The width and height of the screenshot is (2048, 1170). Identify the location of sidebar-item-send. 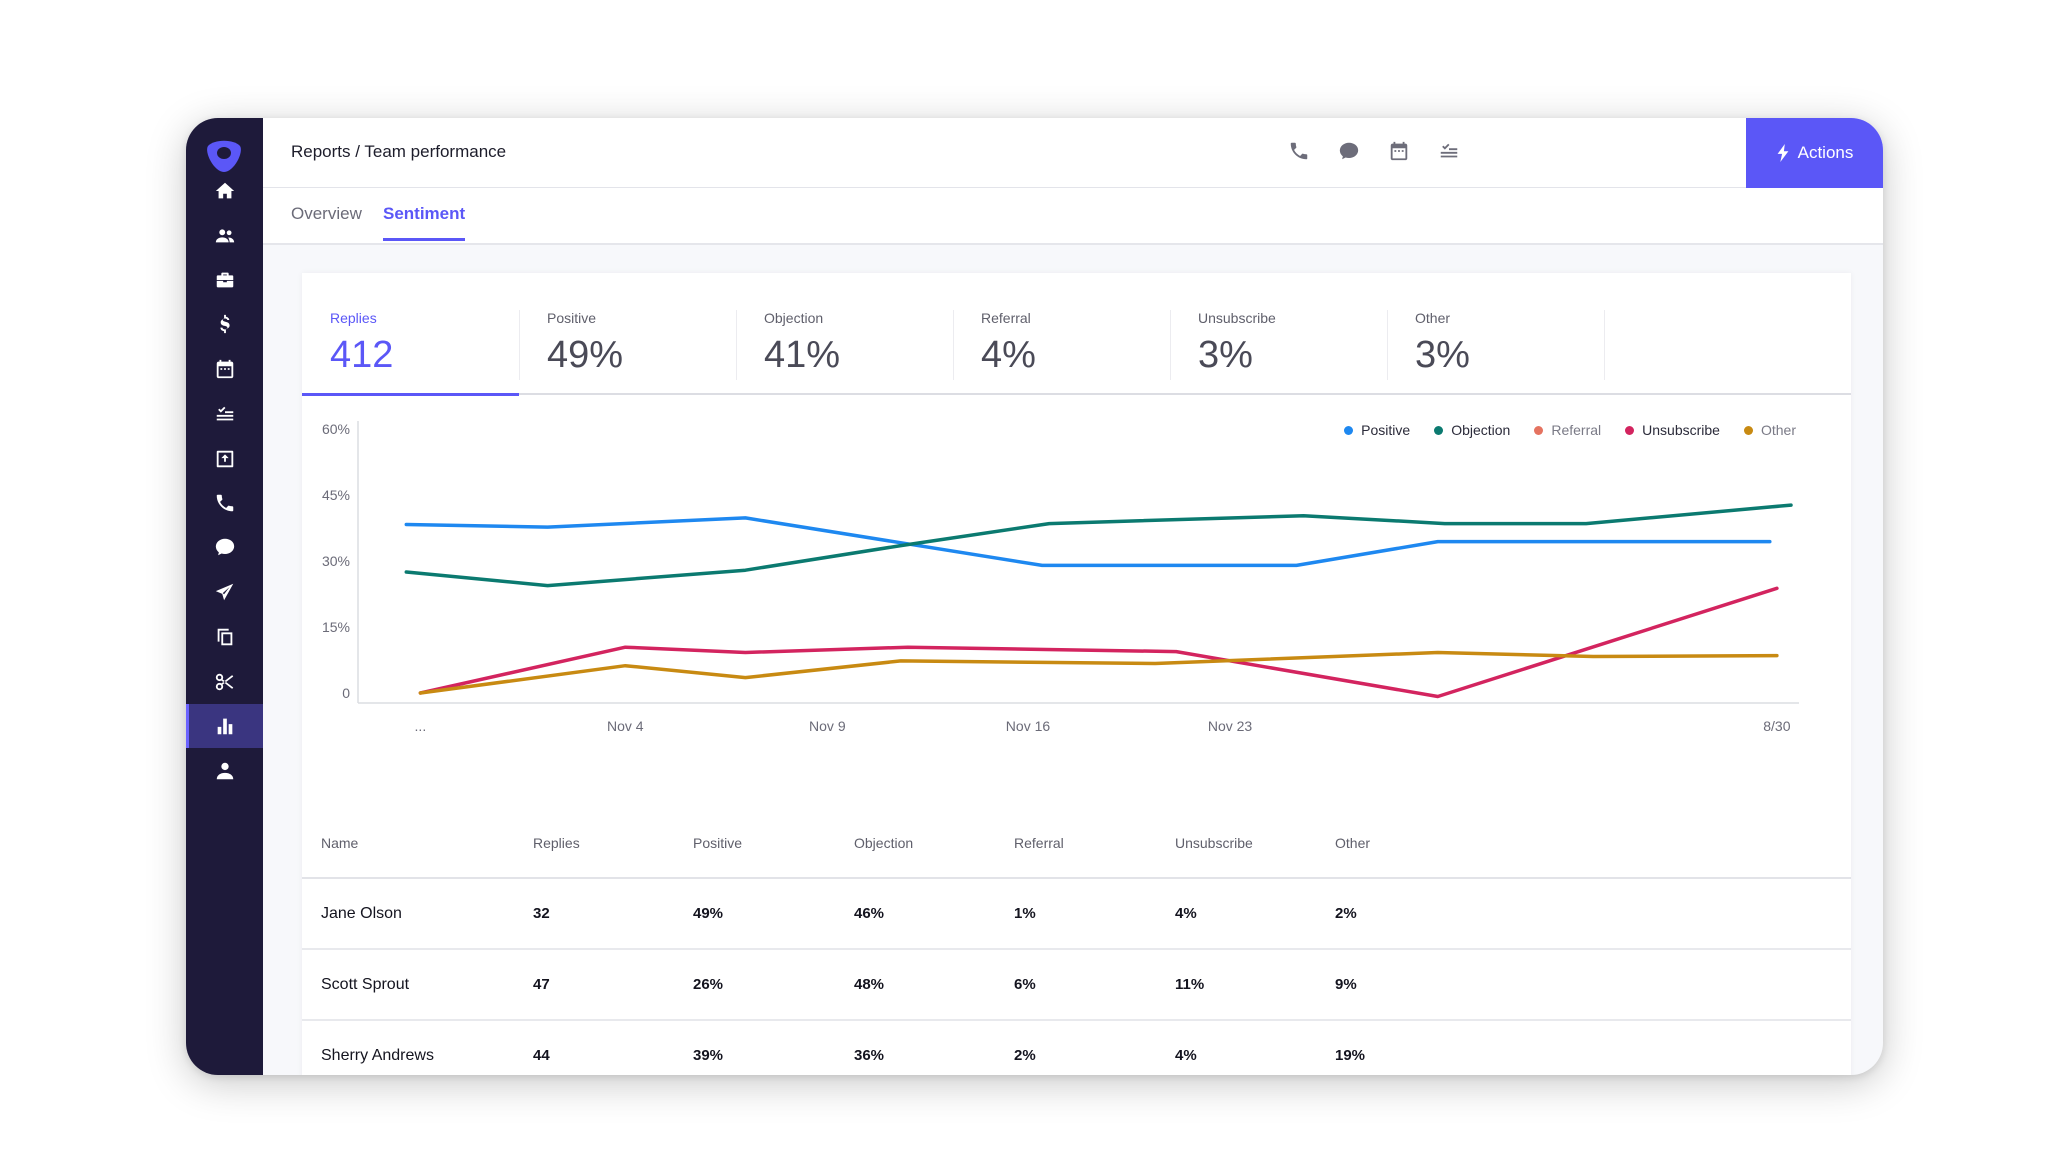
(224, 592).